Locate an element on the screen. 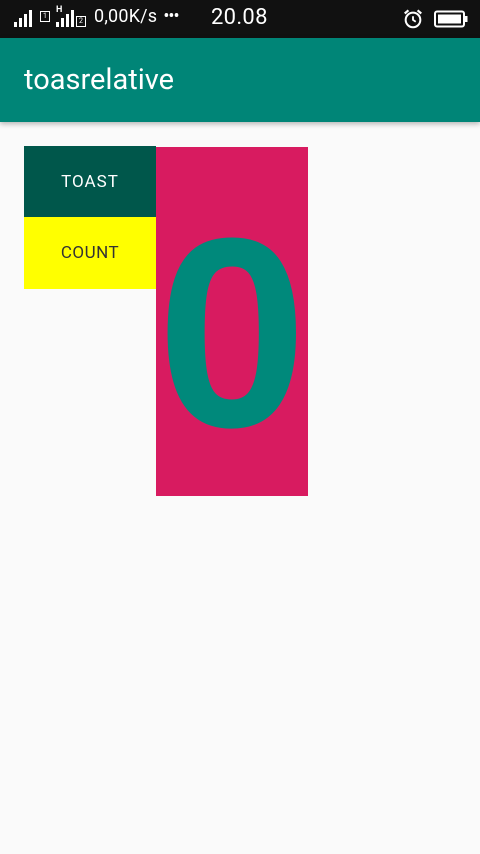  sim2-signal-group: H 2 is located at coordinates (71, 15).